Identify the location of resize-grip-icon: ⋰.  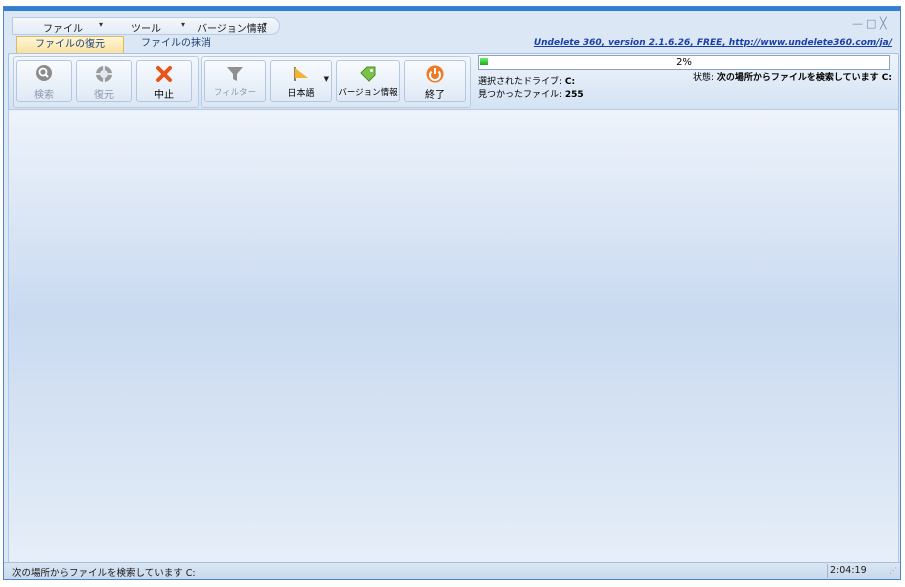
(893, 570).